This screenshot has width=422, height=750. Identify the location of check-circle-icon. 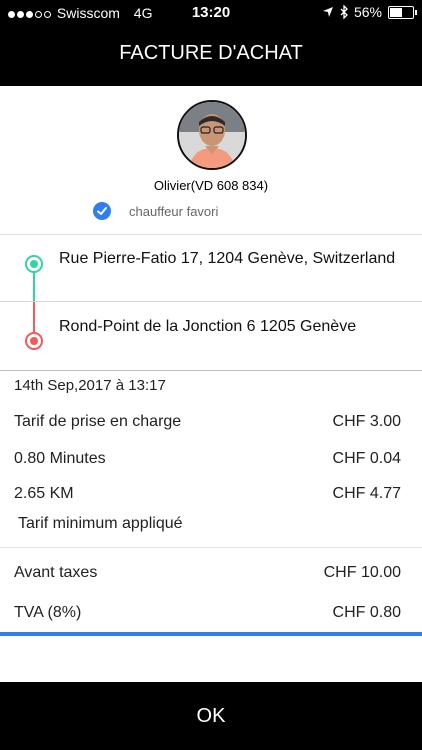
(102, 211).